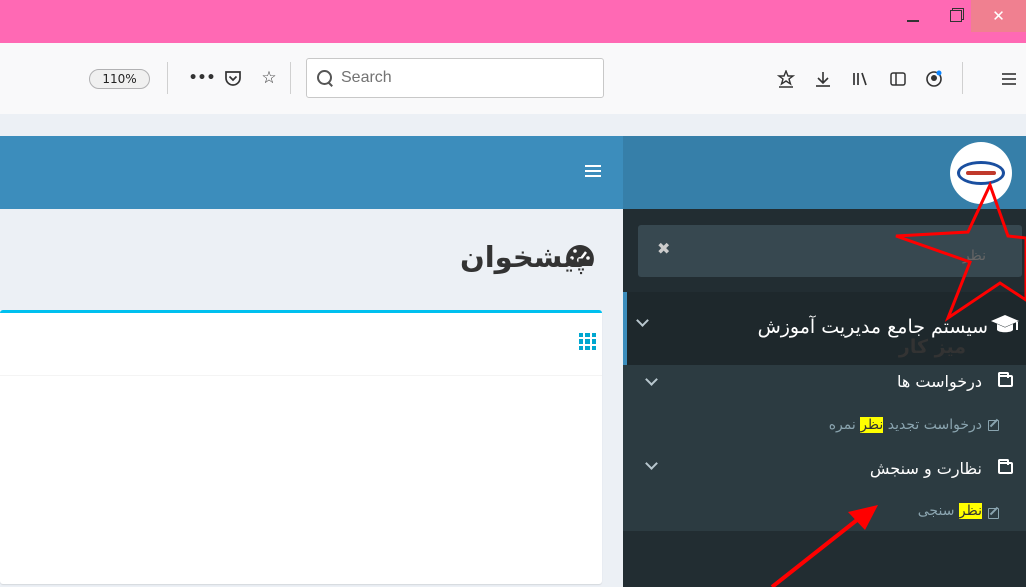  I want to click on search-placeholder: Search, so click(366, 77).